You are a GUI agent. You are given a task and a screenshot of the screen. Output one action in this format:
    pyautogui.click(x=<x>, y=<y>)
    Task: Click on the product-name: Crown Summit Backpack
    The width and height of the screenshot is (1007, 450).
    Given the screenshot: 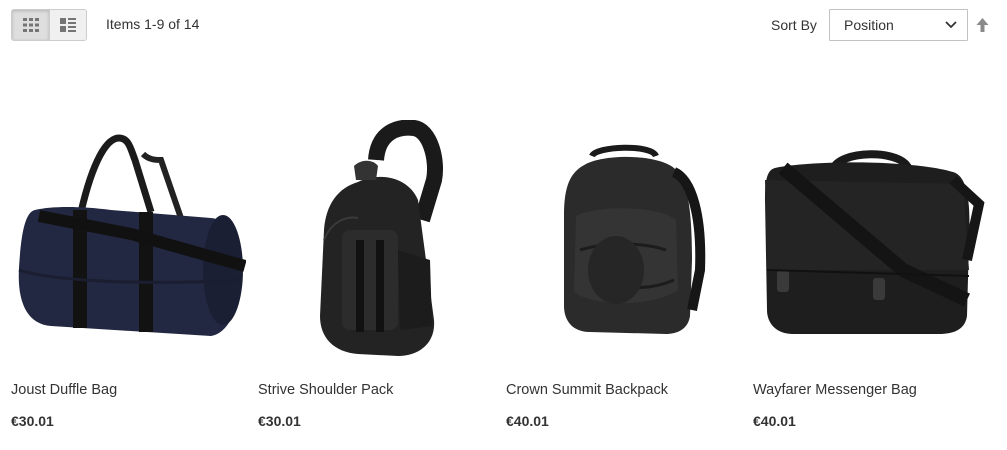 What is the action you would take?
    pyautogui.click(x=587, y=390)
    